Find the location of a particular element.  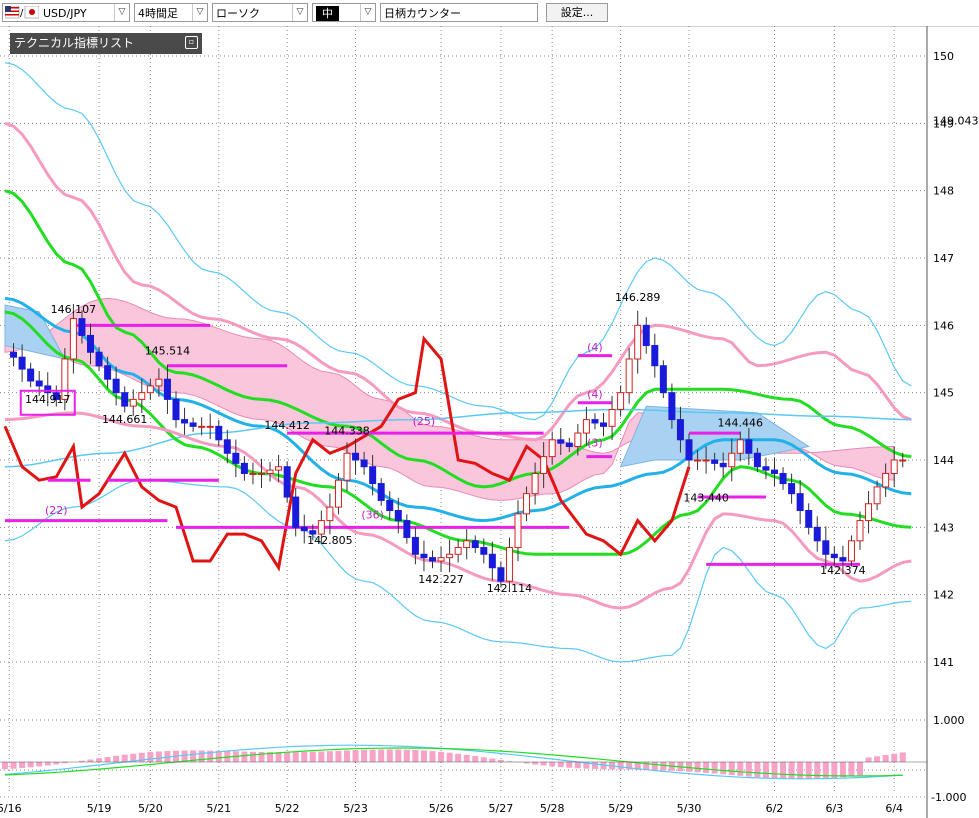

chart-style-label: ローソク is located at coordinates (238, 13).